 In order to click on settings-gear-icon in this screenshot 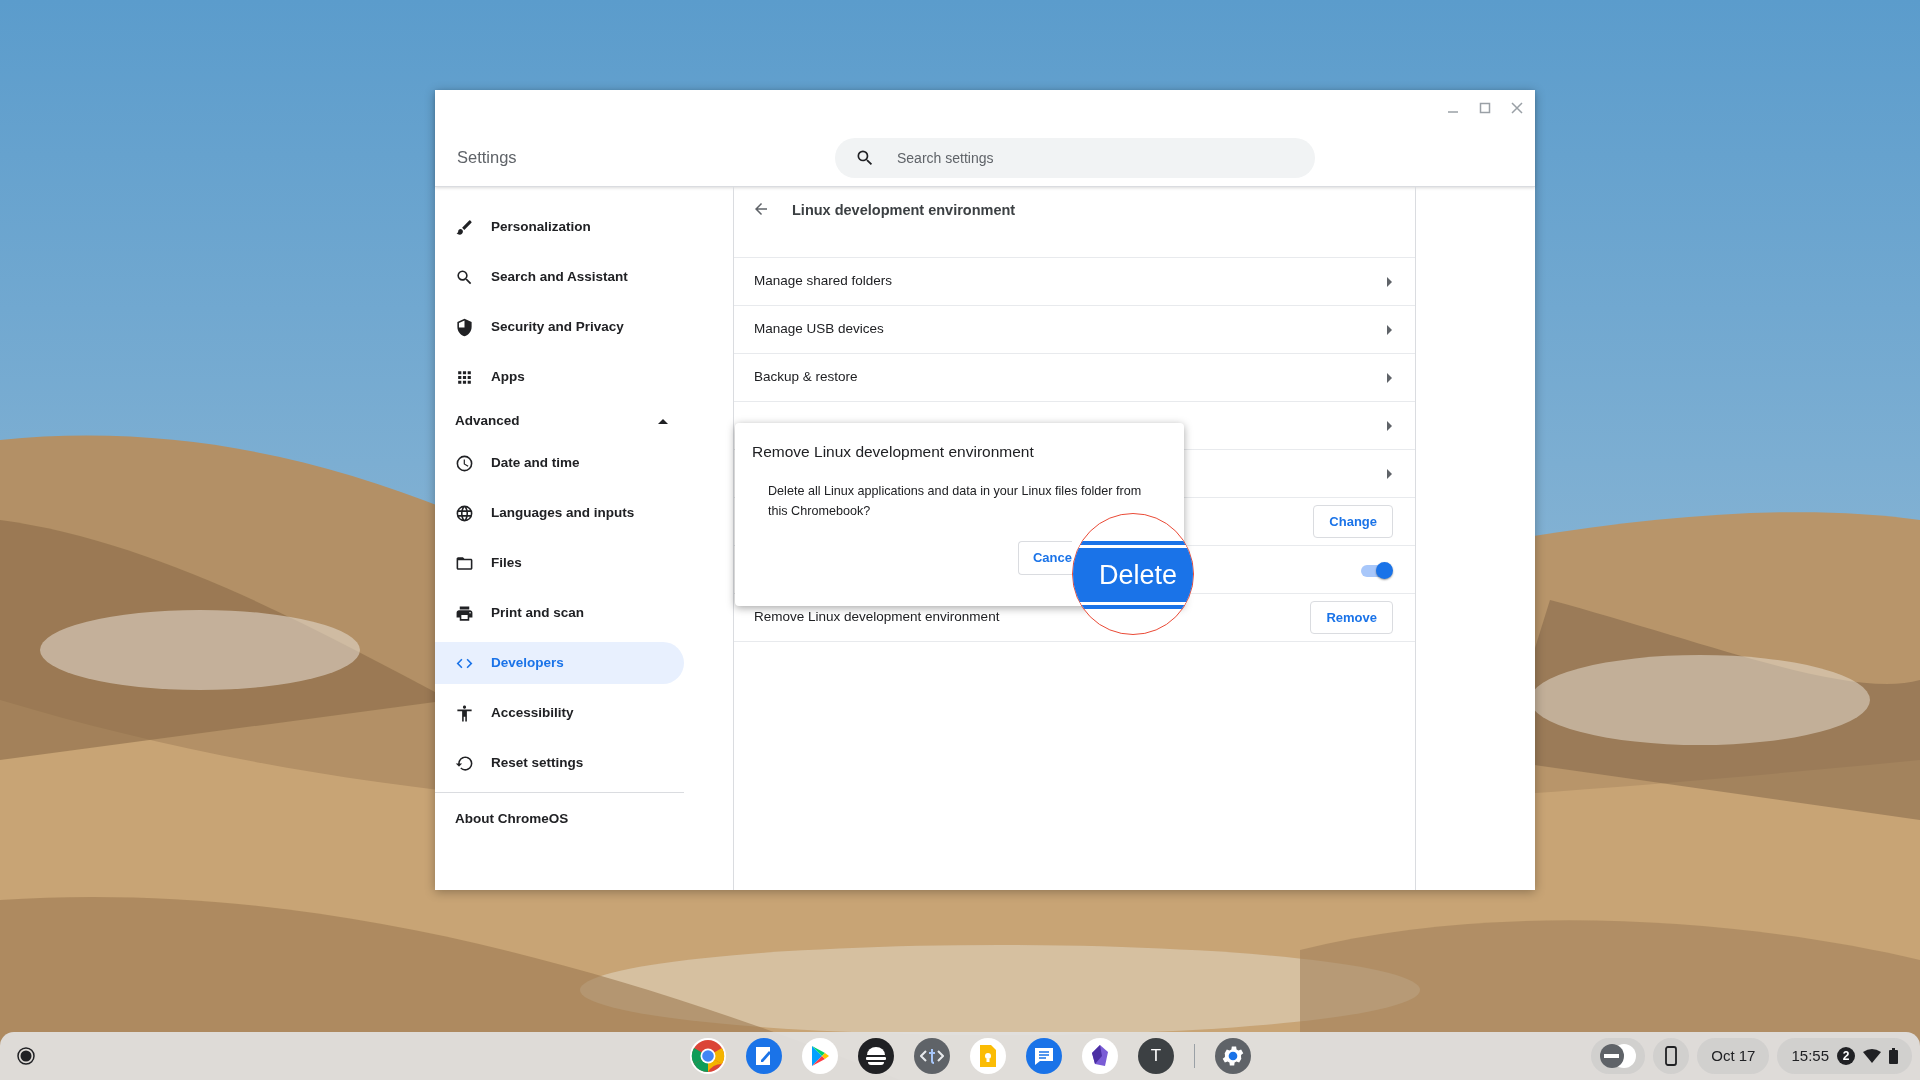, I will do `click(1233, 1056)`.